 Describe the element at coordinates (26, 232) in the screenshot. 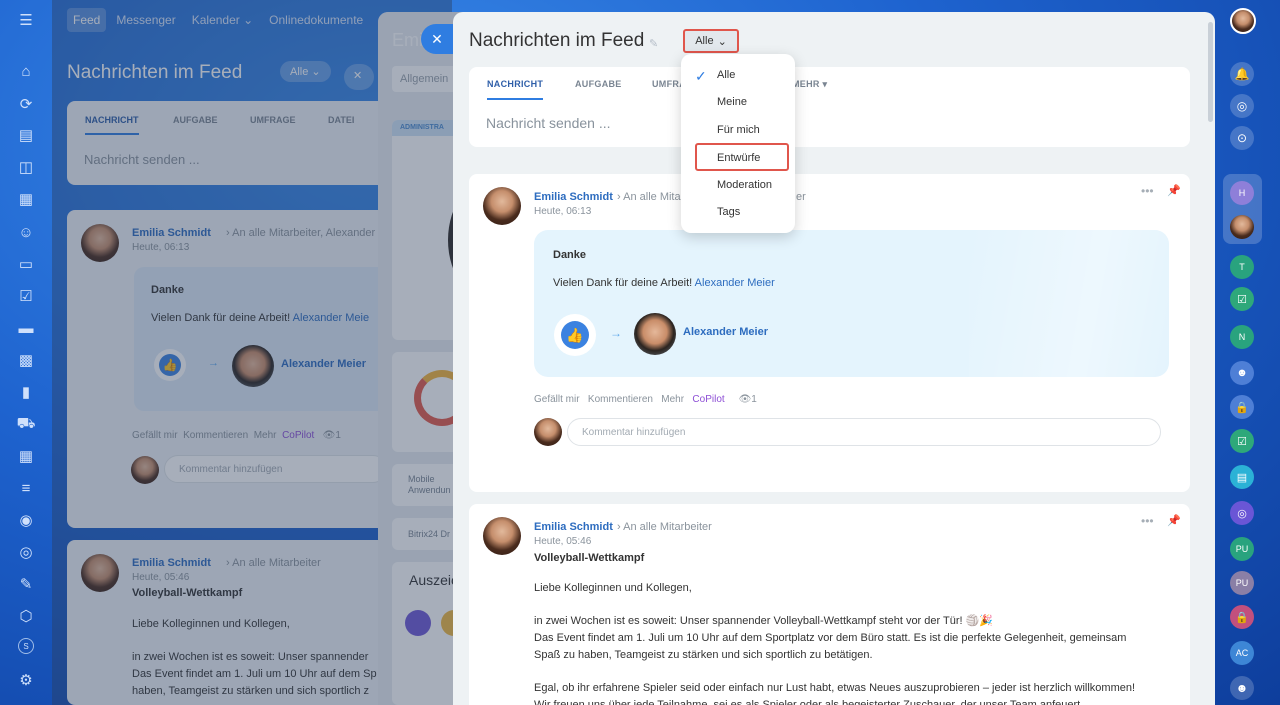

I see `team-icon: ☺` at that location.